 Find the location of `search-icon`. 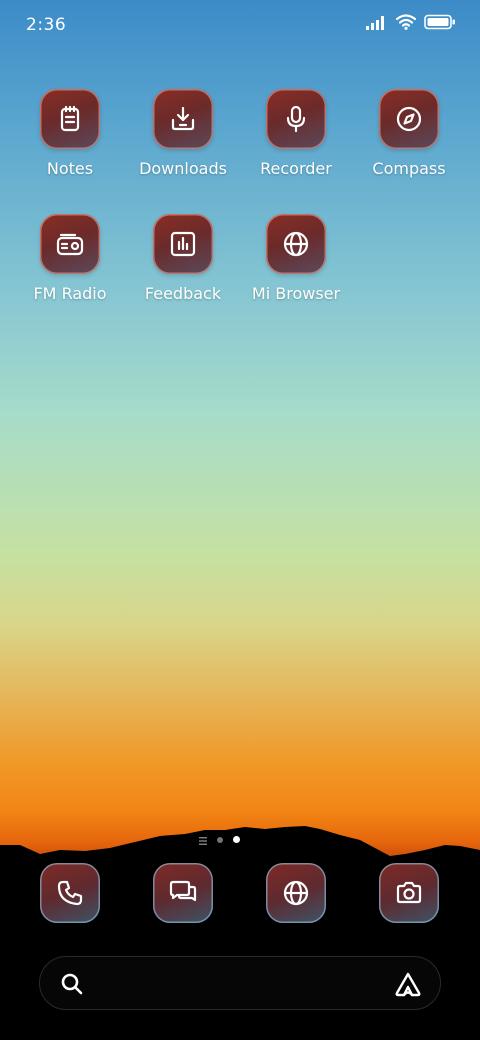

search-icon is located at coordinates (72, 986).